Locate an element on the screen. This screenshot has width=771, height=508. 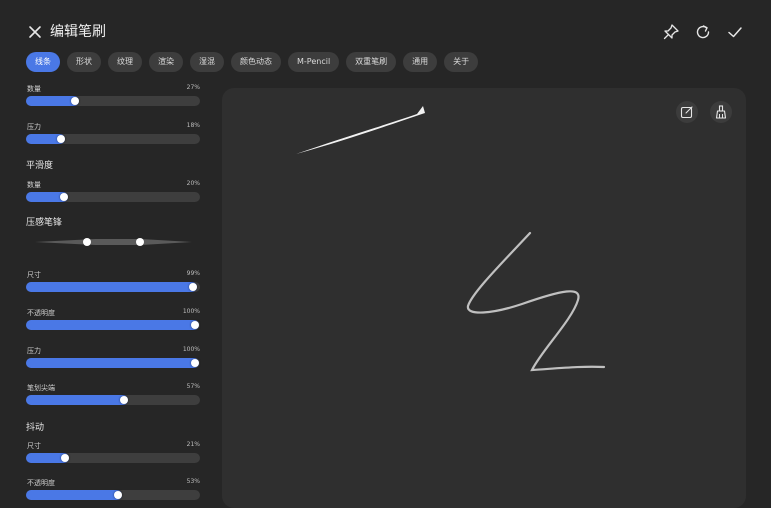
slider-jitter-opacity: 不透明度 53% is located at coordinates (113, 489).